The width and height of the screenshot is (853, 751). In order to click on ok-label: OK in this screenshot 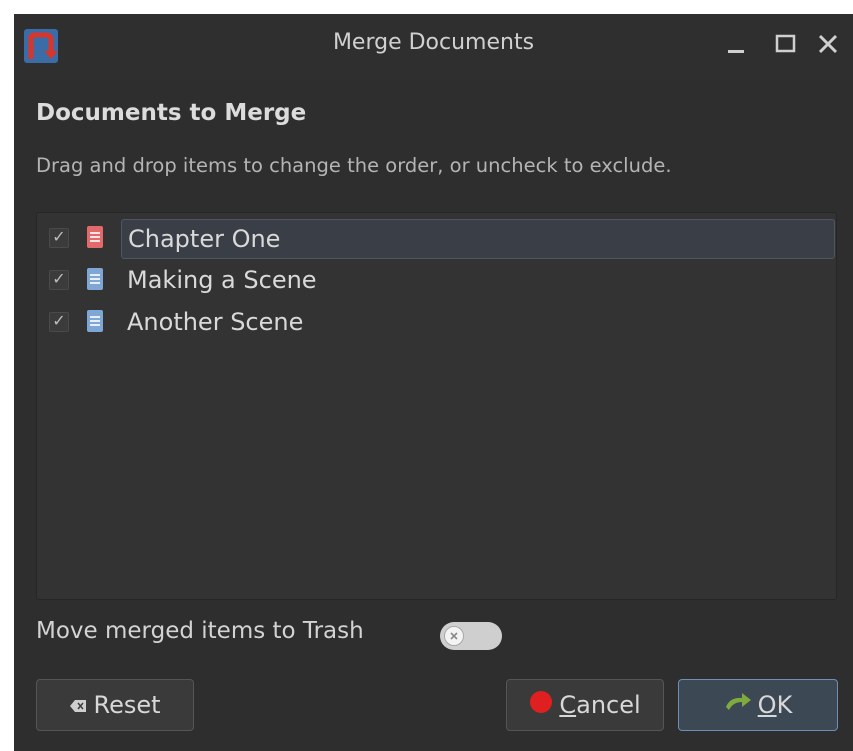, I will do `click(775, 705)`.